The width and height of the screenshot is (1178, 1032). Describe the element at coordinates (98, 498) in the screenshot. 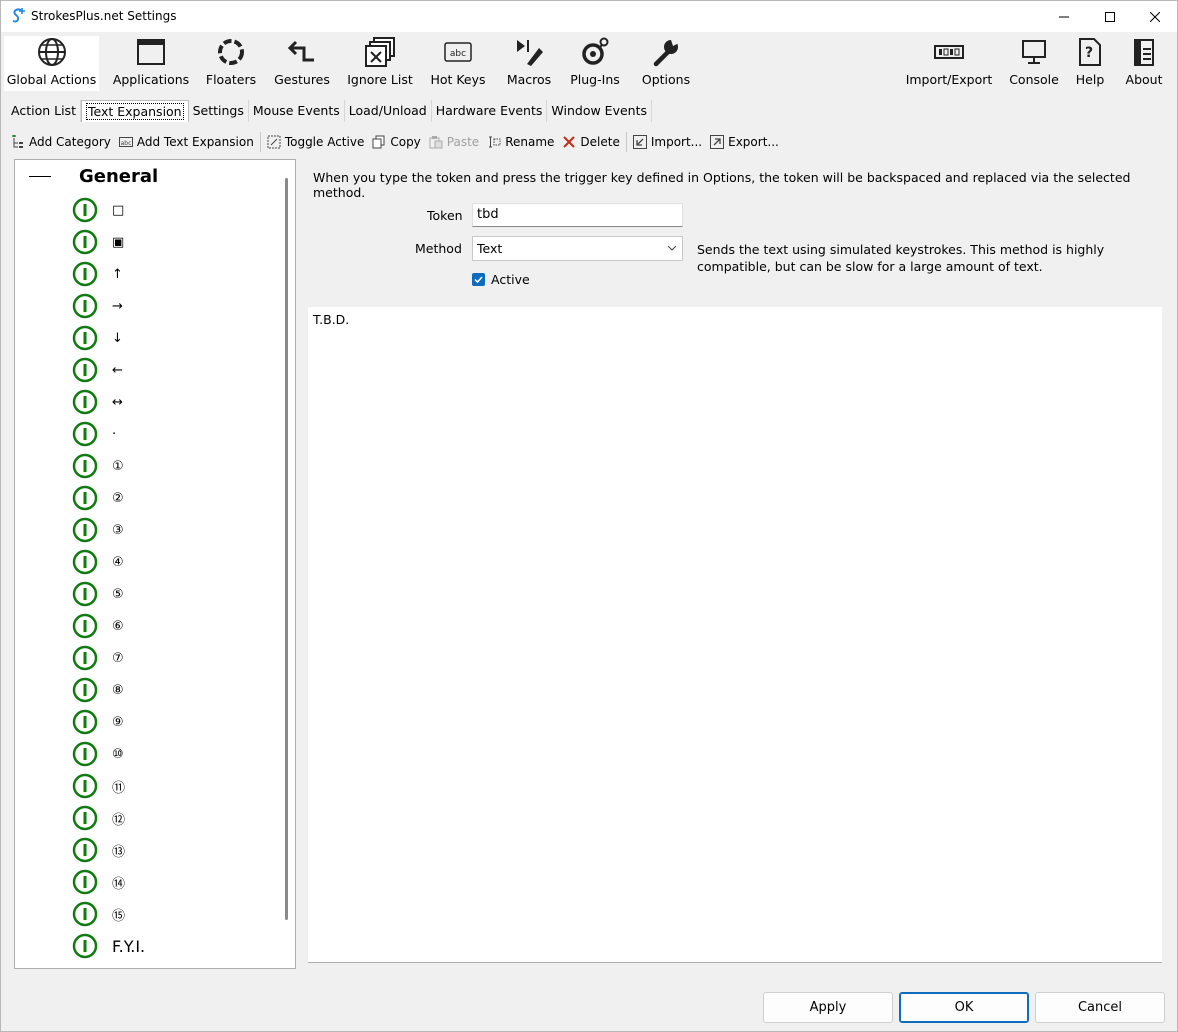

I see `tree-item: ②` at that location.